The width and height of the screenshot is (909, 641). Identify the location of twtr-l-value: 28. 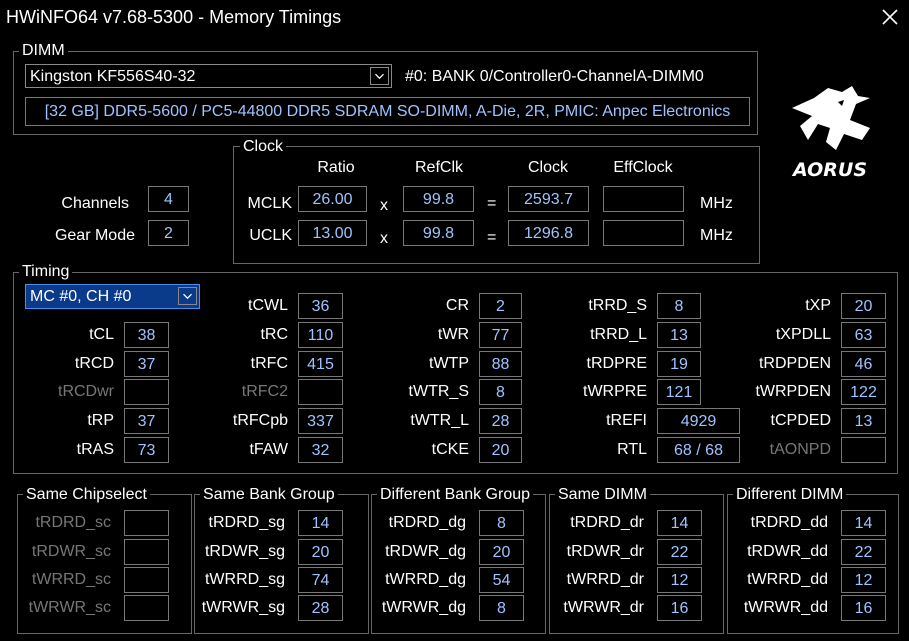
(500, 421).